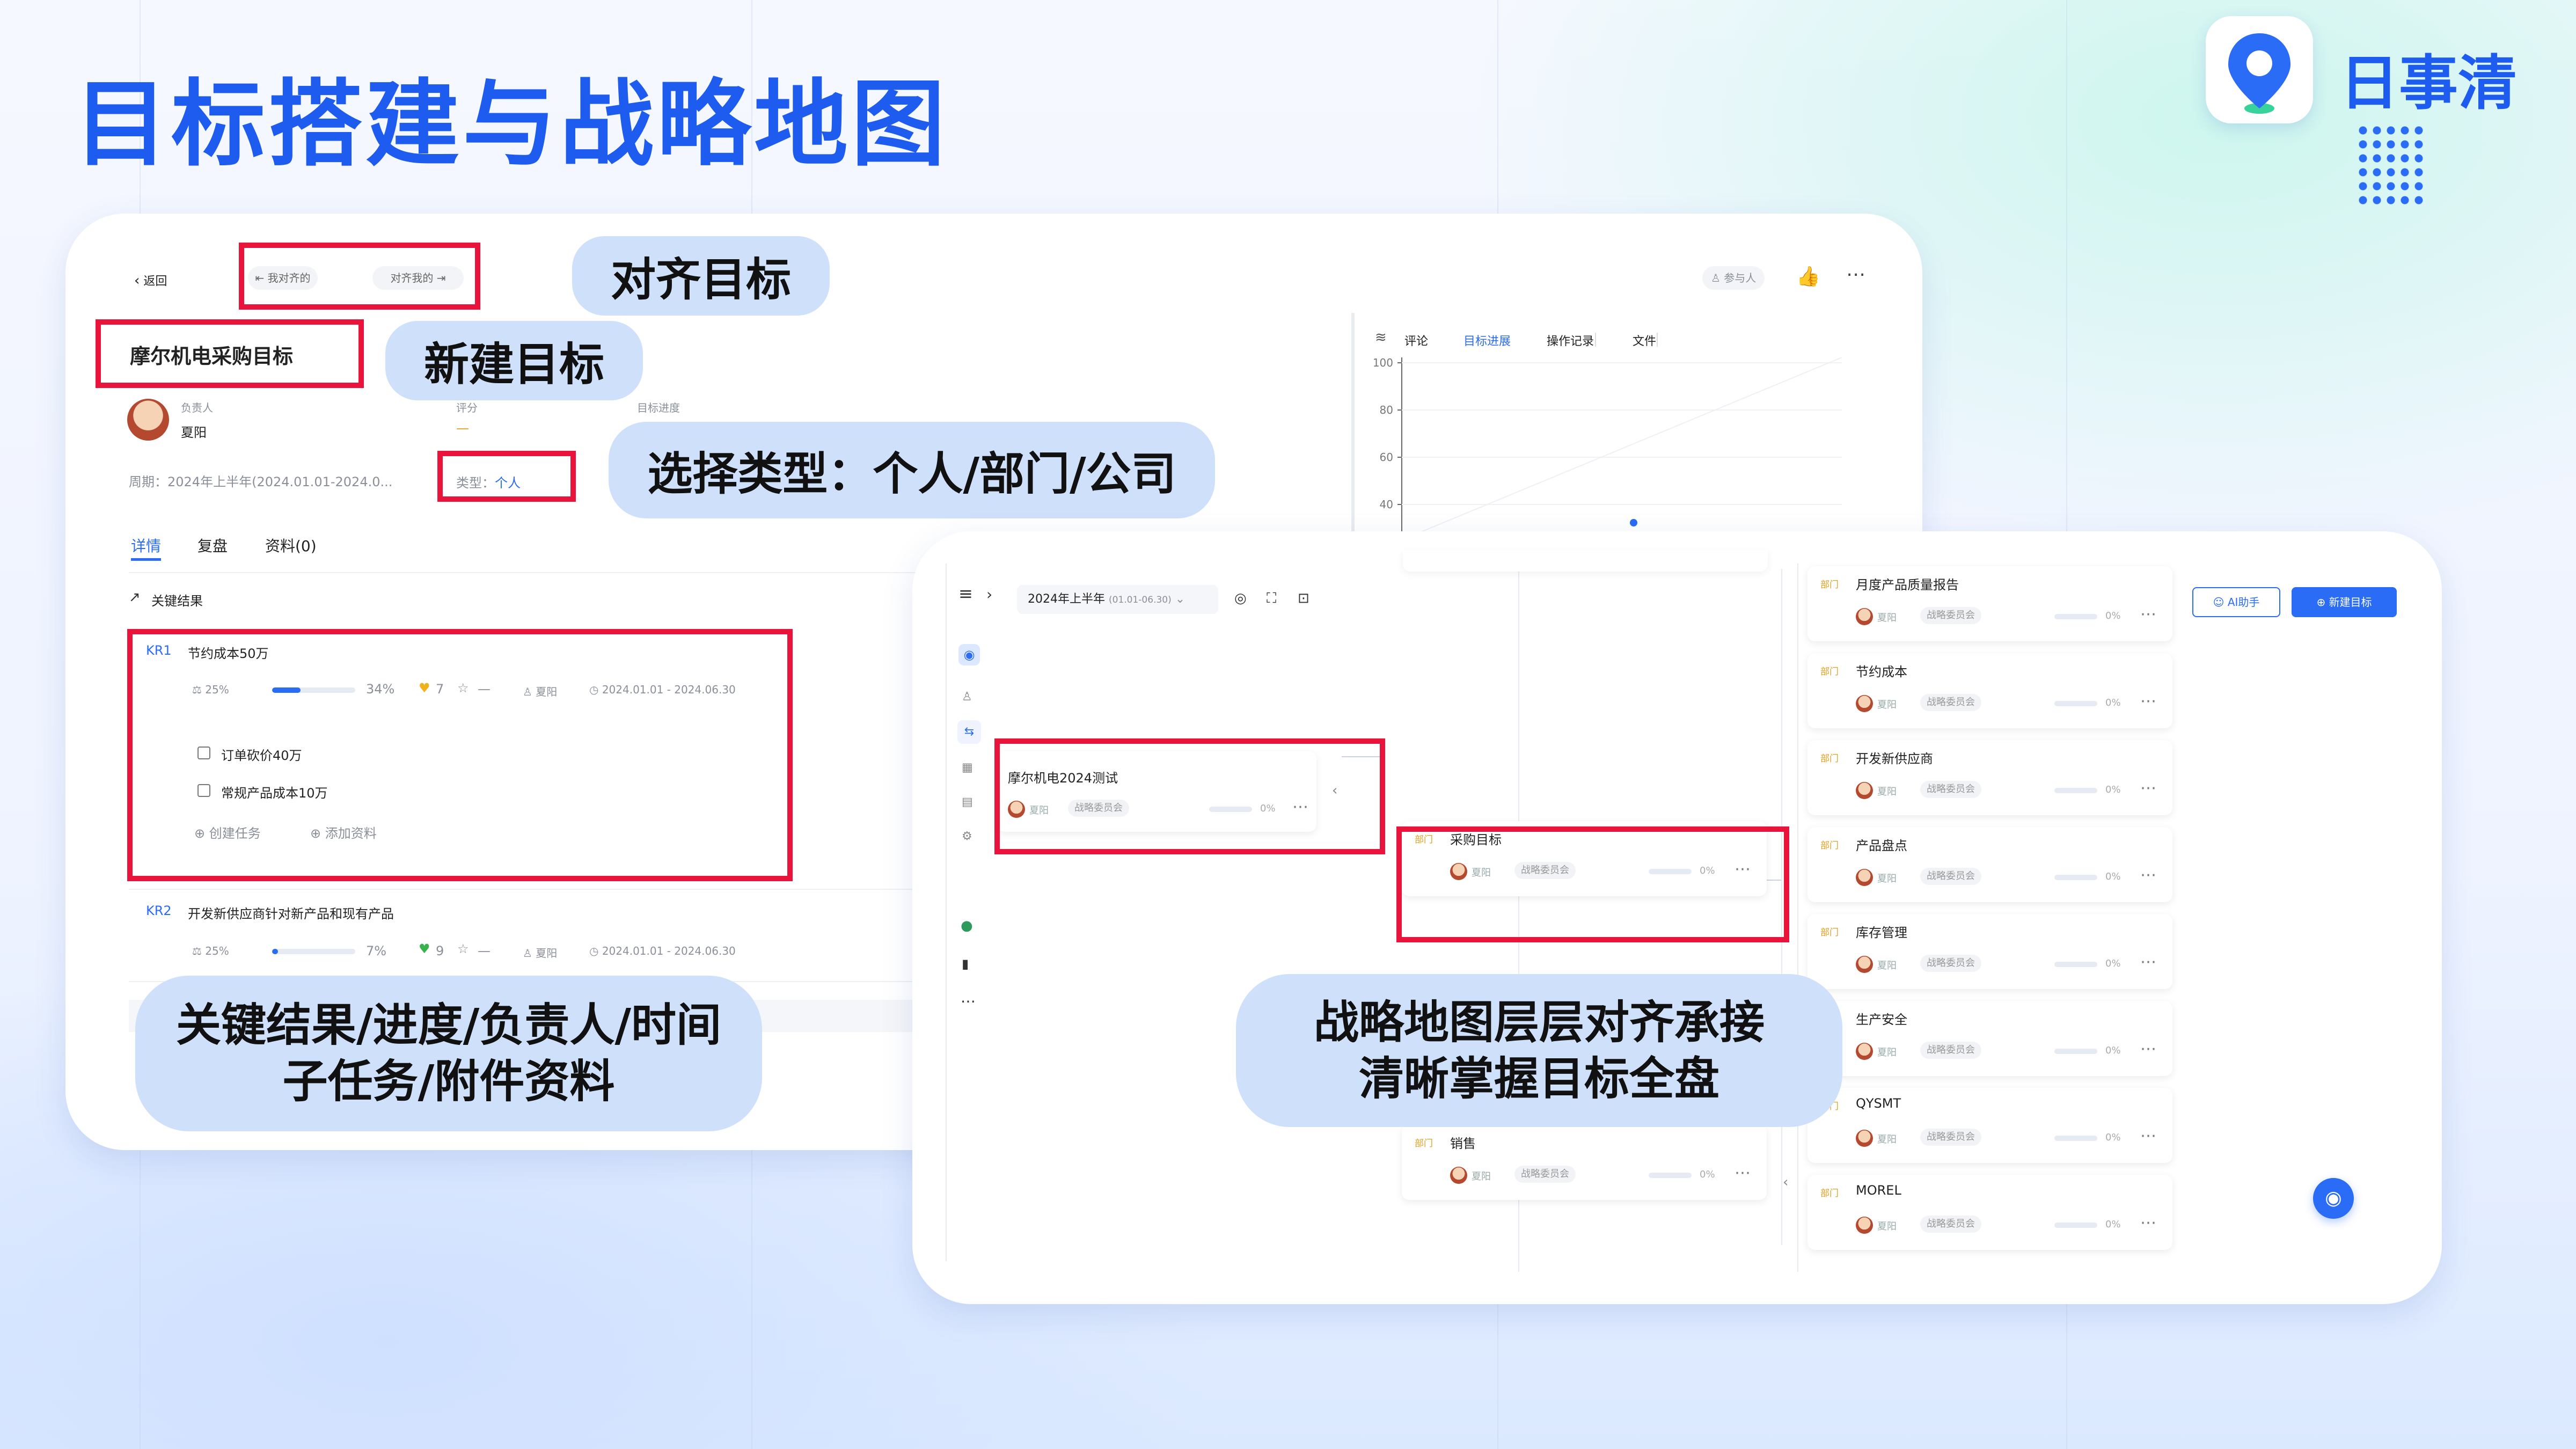 This screenshot has width=2576, height=1449. I want to click on highlight-root-node, so click(1189, 796).